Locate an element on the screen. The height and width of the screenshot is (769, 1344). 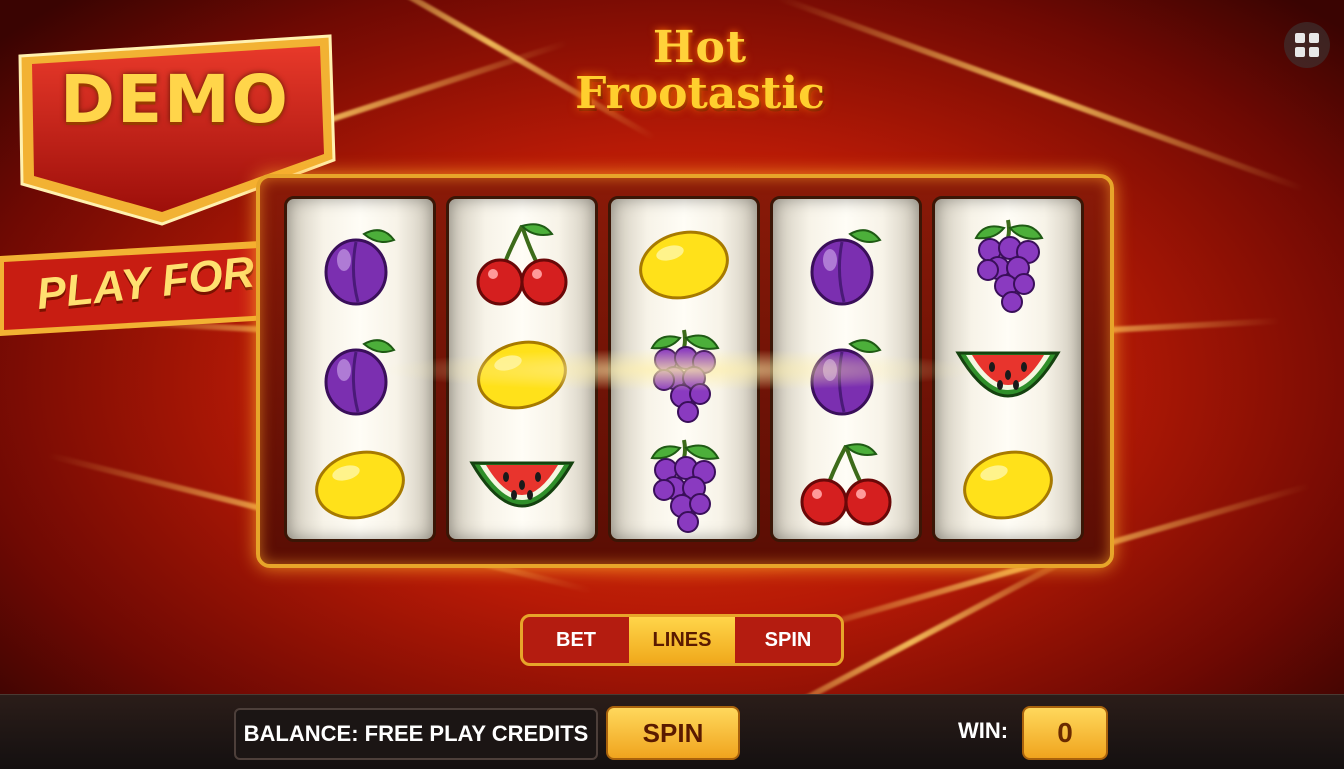
balance-display: BALANCE: FREE PLAY CREDITS is located at coordinates (416, 734).